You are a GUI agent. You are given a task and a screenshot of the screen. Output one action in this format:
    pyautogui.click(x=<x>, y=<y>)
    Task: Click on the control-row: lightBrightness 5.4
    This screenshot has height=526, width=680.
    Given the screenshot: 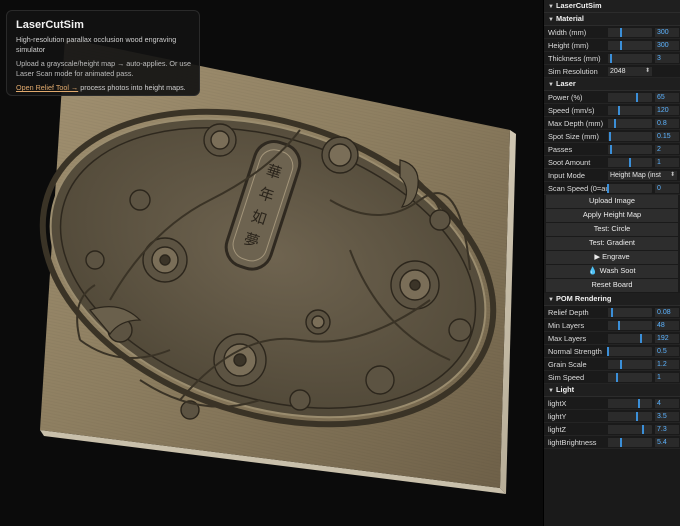 What is the action you would take?
    pyautogui.click(x=612, y=442)
    